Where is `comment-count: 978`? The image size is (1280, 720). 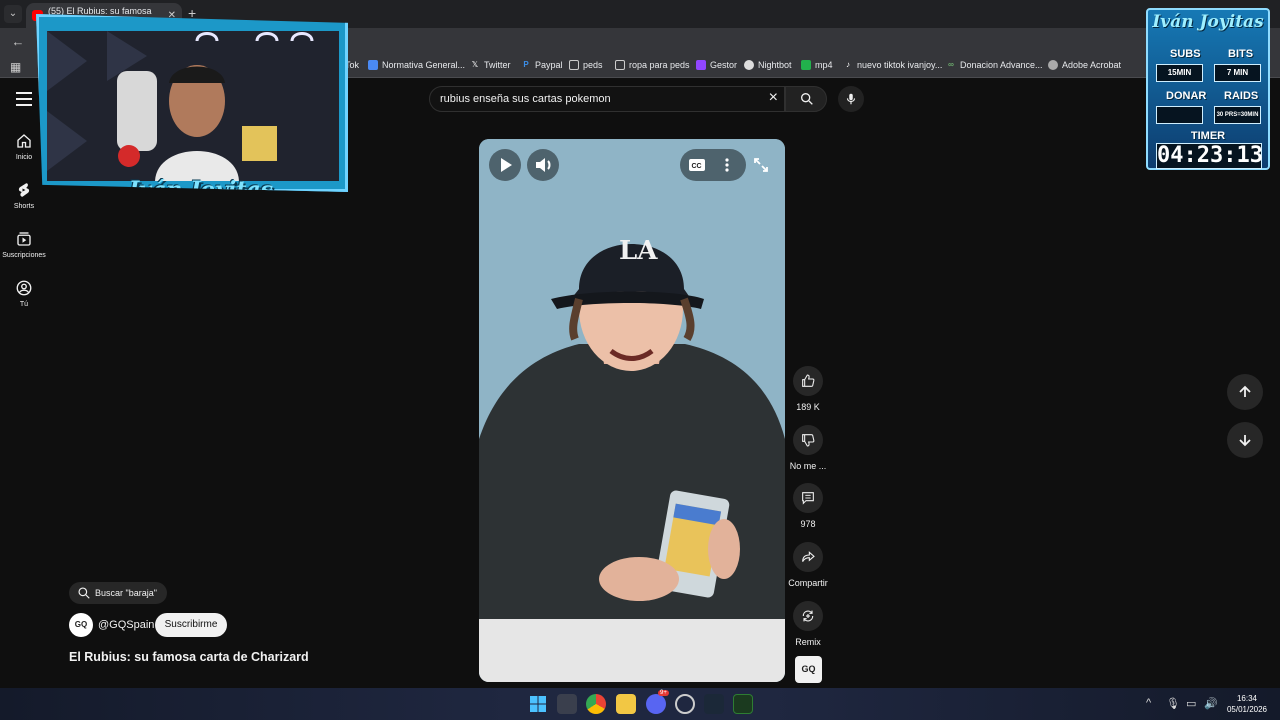 comment-count: 978 is located at coordinates (808, 524).